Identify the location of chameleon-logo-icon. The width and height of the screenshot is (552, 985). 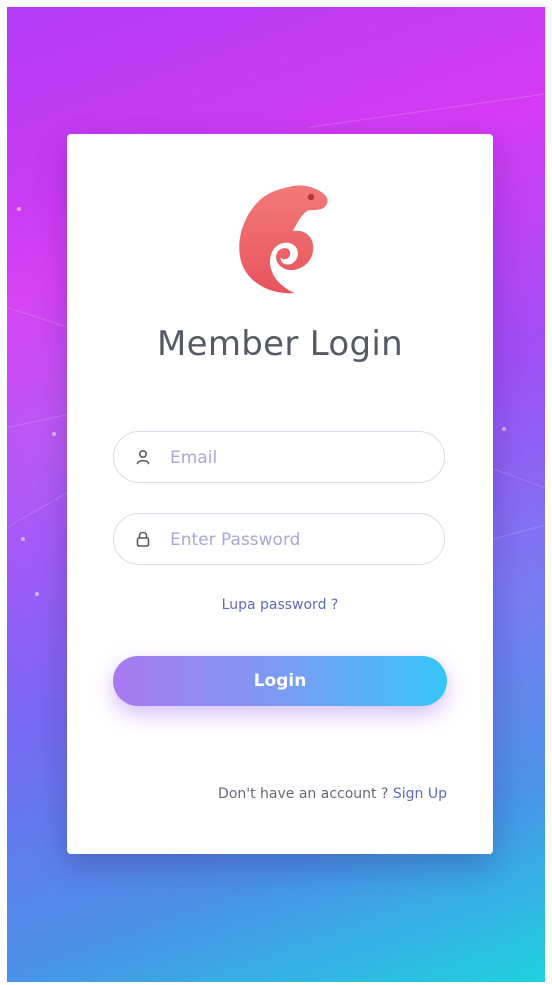
(283, 239).